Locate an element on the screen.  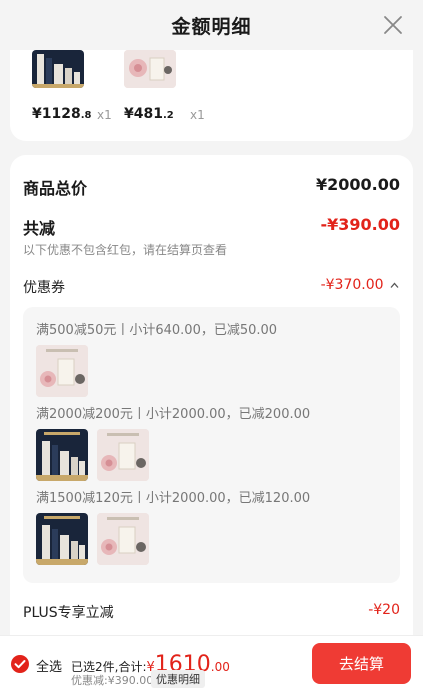
discount-note: 以下优惠不包含红包，请在结算页查看 is located at coordinates (125, 250).